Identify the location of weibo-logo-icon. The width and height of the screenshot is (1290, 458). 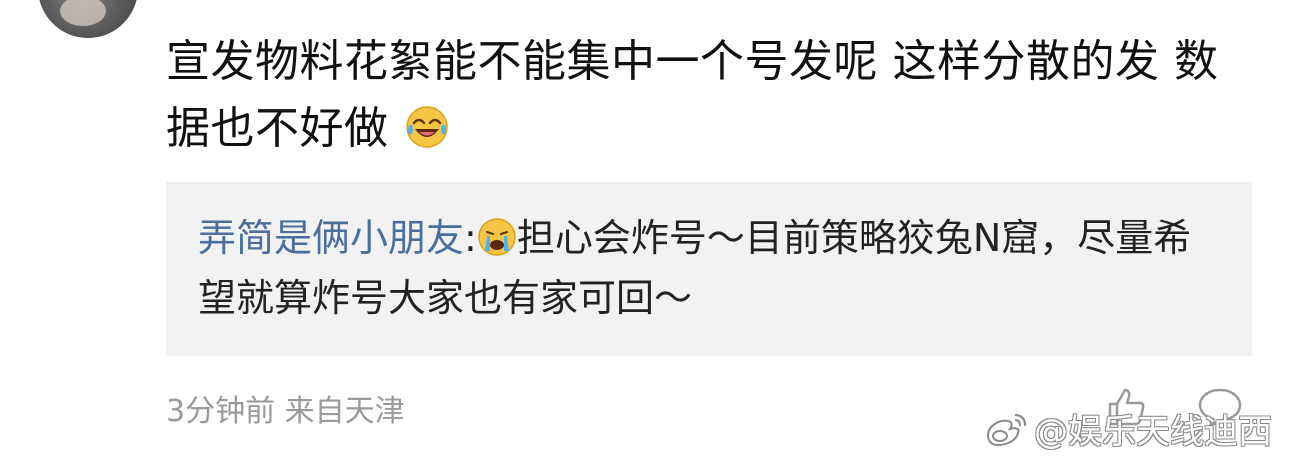
(1006, 429).